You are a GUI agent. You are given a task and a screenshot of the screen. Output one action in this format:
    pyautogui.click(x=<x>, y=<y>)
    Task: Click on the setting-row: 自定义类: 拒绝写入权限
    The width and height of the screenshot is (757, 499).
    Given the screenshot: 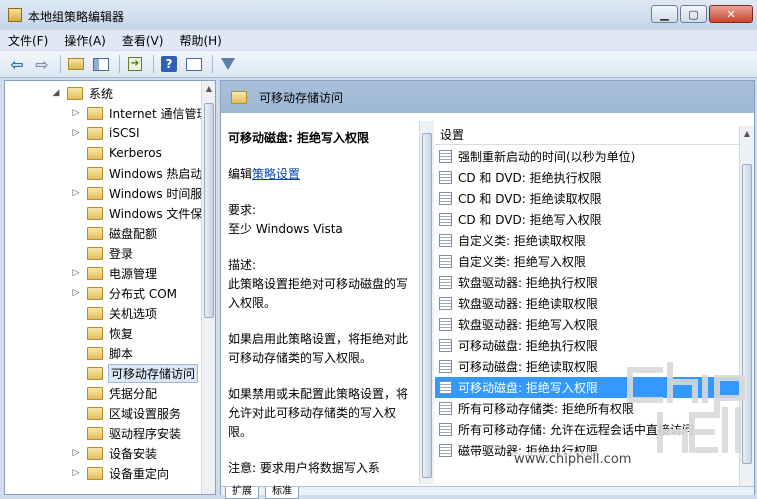 What is the action you would take?
    pyautogui.click(x=587, y=261)
    